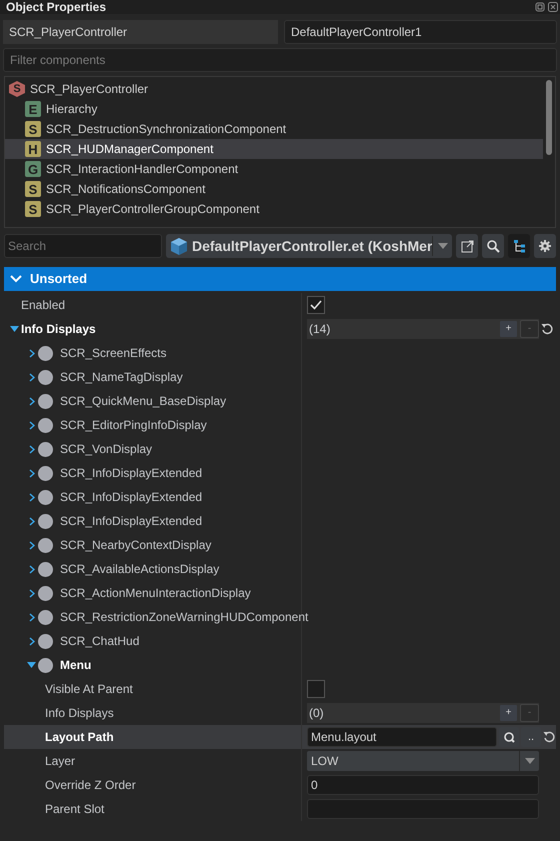 The width and height of the screenshot is (560, 841). What do you see at coordinates (33, 169) in the screenshot?
I see `component-type-icon: G` at bounding box center [33, 169].